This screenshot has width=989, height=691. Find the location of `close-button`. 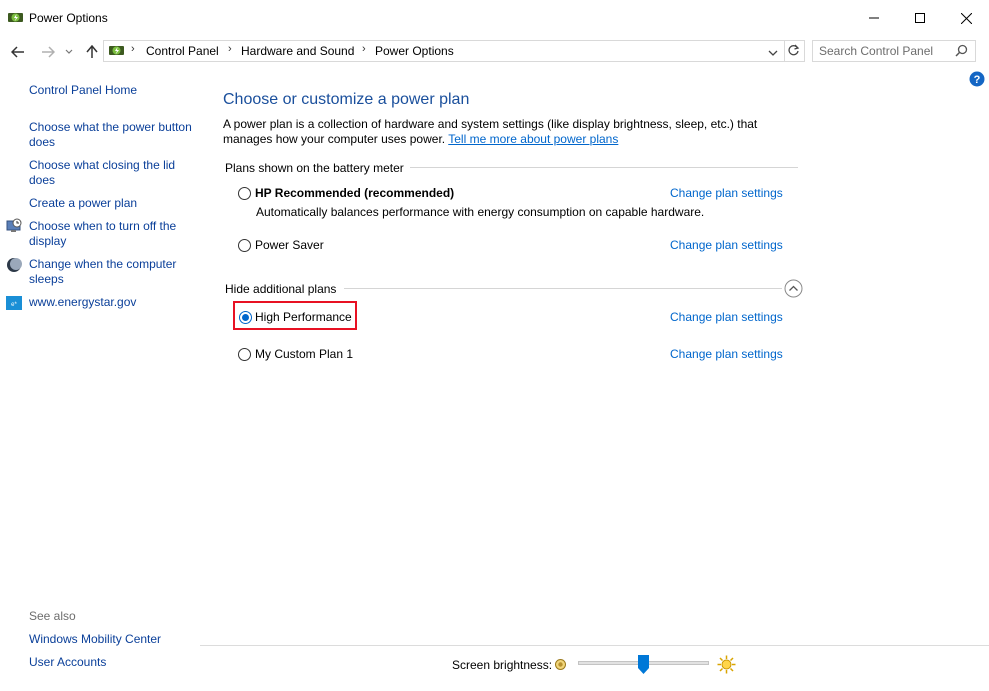

close-button is located at coordinates (966, 18).